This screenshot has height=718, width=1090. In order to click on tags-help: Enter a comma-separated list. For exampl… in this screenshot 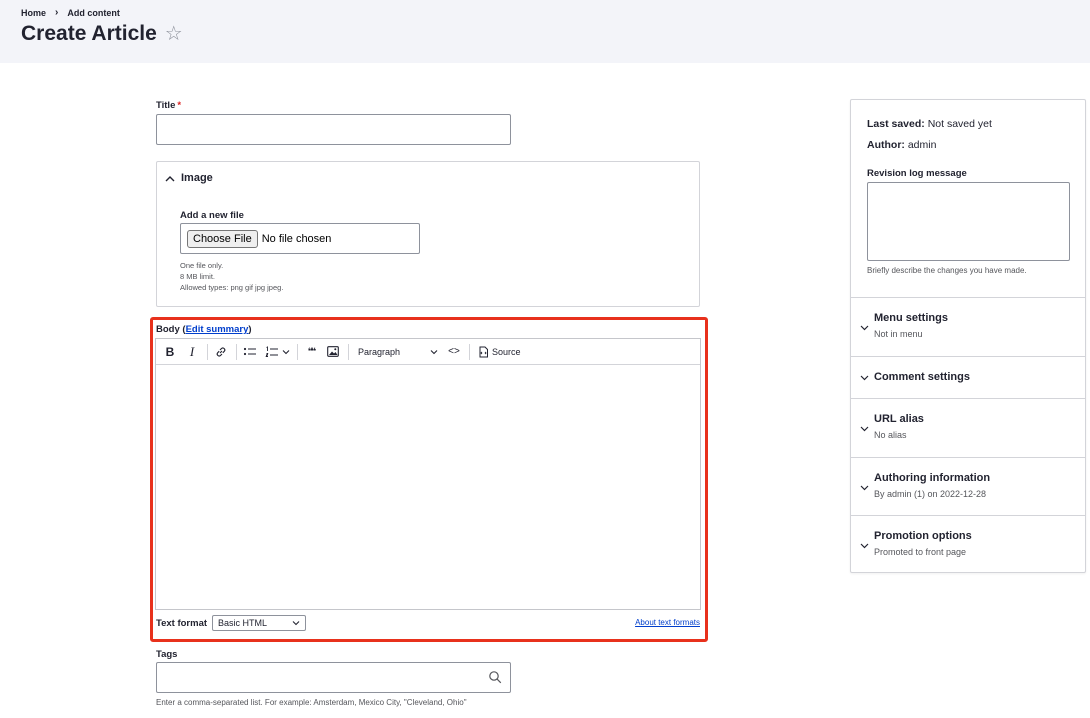, I will do `click(311, 702)`.